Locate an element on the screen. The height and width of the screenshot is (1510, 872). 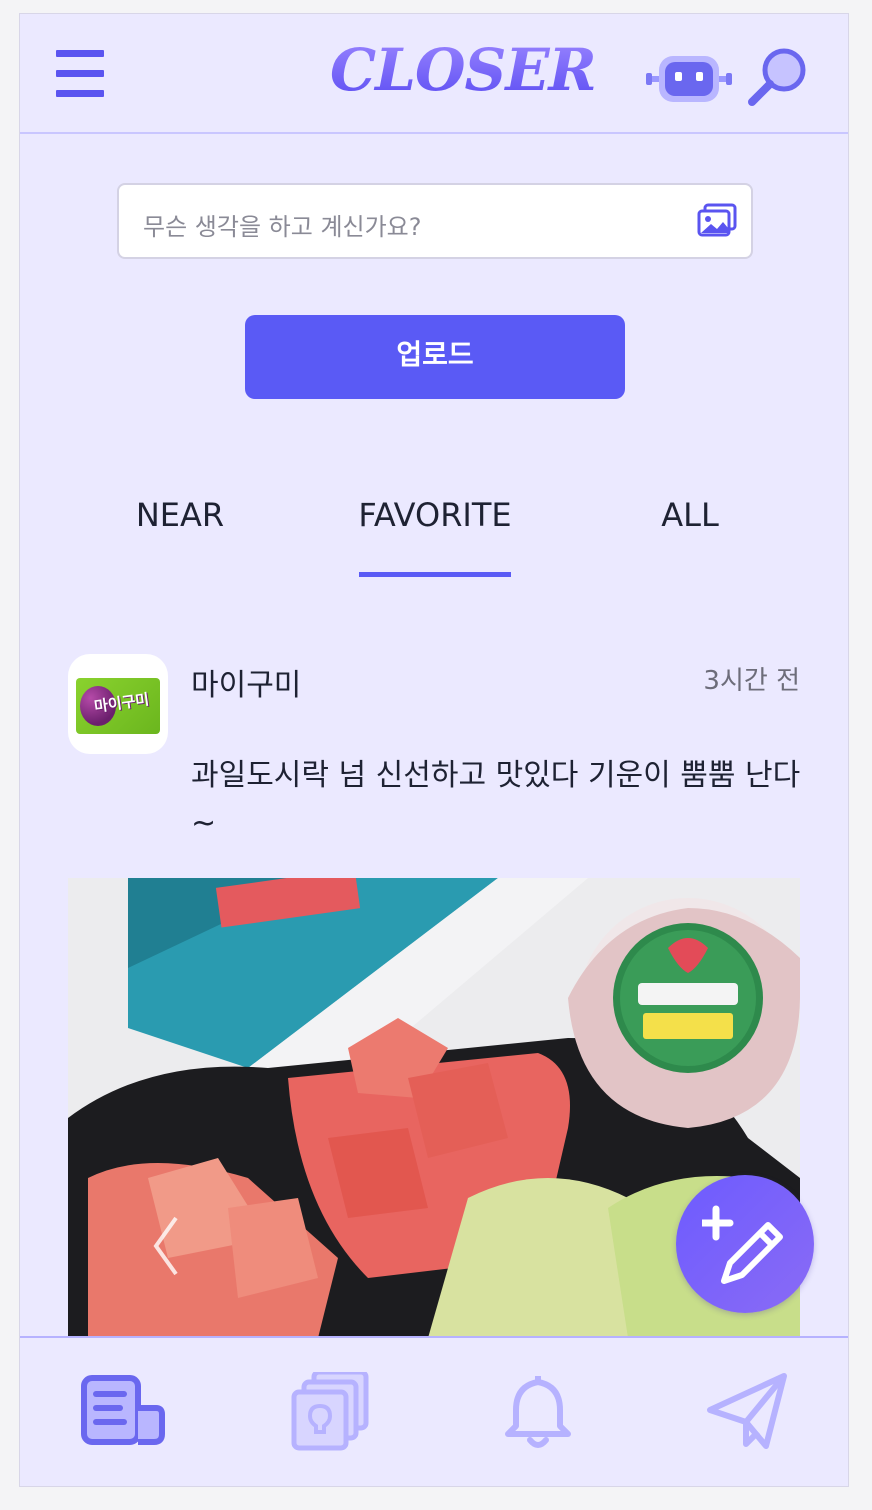
avatar-image: 마이구미 is located at coordinates (118, 706).